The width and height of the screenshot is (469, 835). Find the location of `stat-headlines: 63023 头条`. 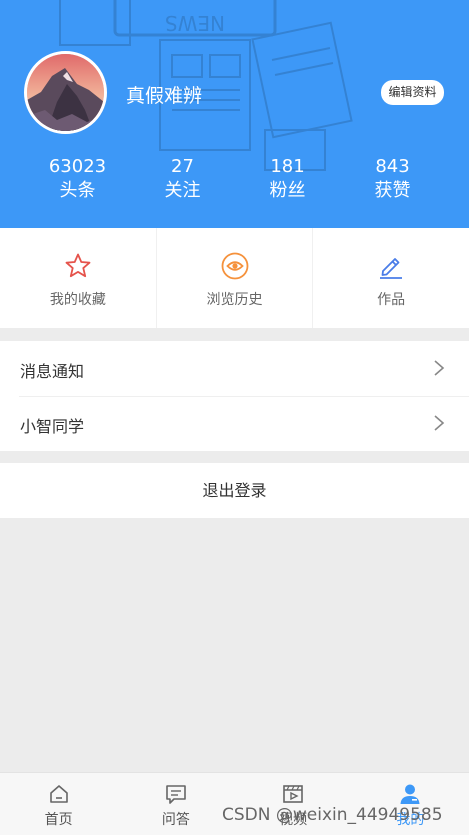

stat-headlines: 63023 头条 is located at coordinates (77, 181).